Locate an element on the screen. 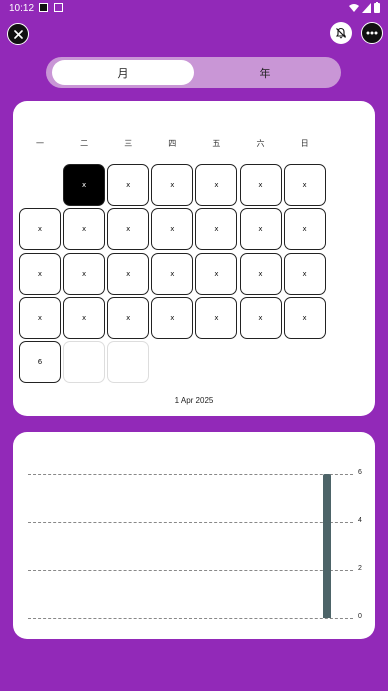  status-icons is located at coordinates (364, 7).